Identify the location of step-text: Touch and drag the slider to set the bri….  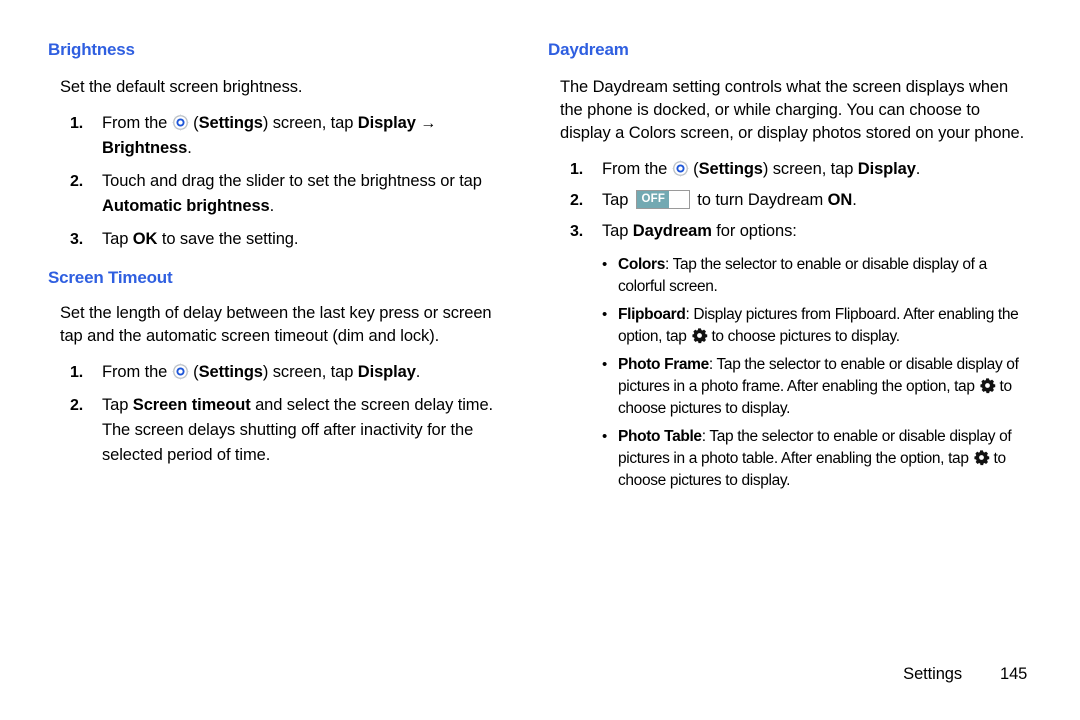
(292, 181).